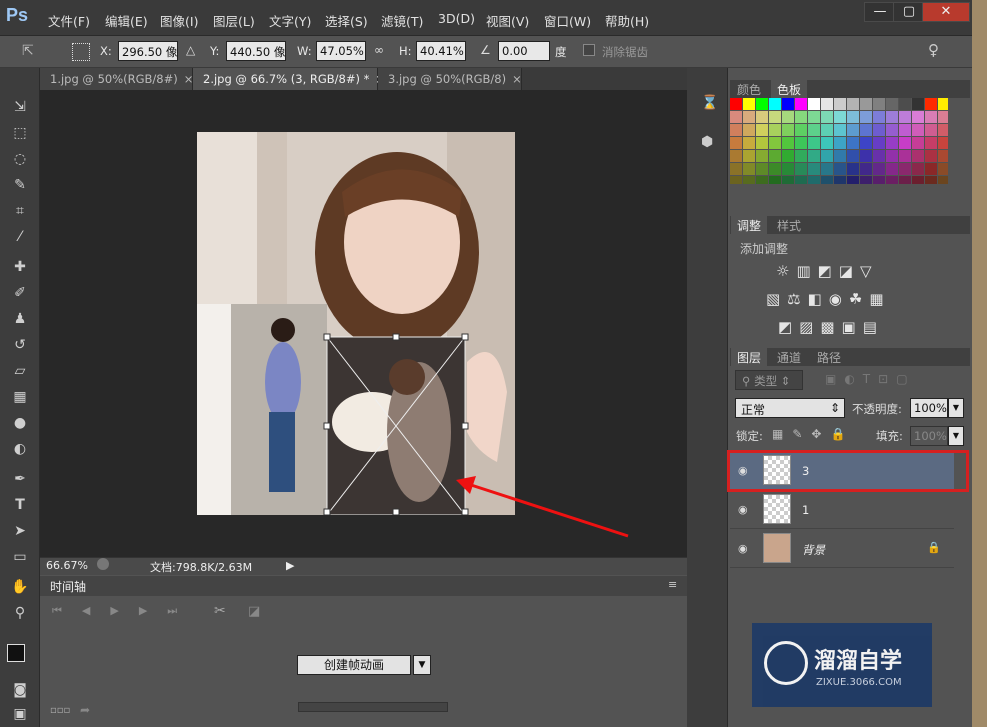 The width and height of the screenshot is (987, 727). I want to click on workspace-icon: ♀, so click(933, 50).